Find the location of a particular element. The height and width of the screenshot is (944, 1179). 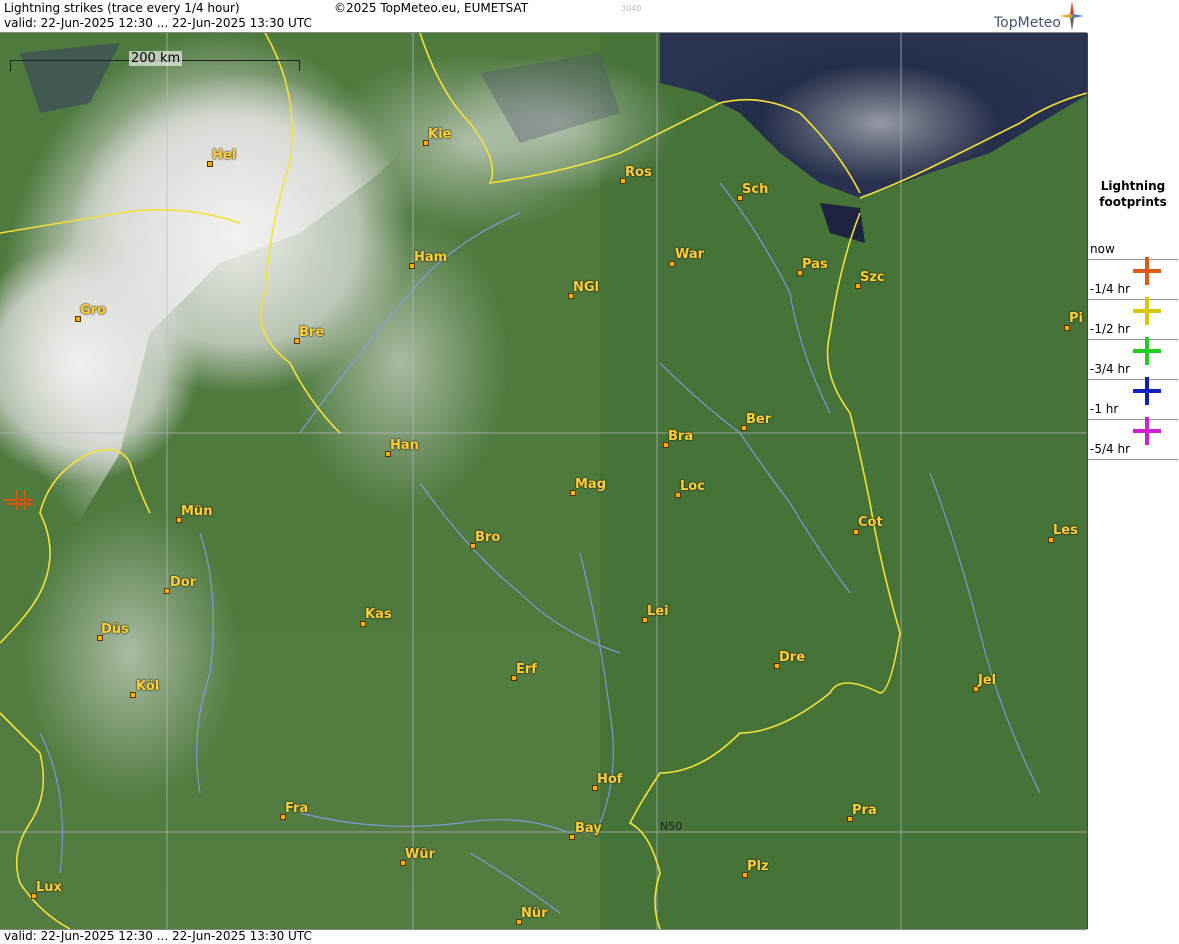

city-label: Pas is located at coordinates (815, 264).